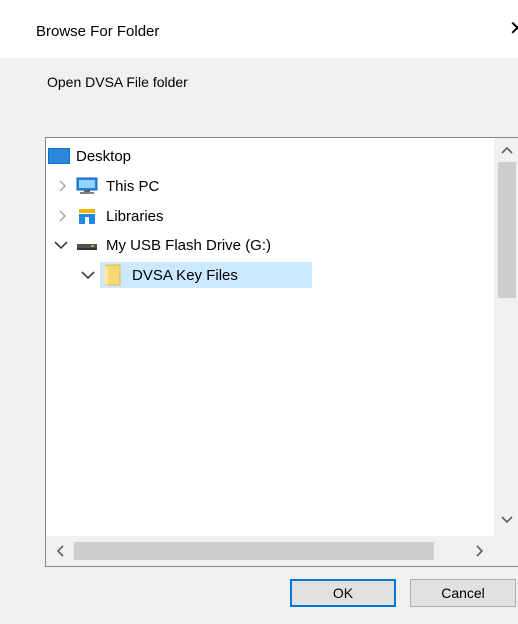  I want to click on vertical-scrollbar, so click(506, 337).